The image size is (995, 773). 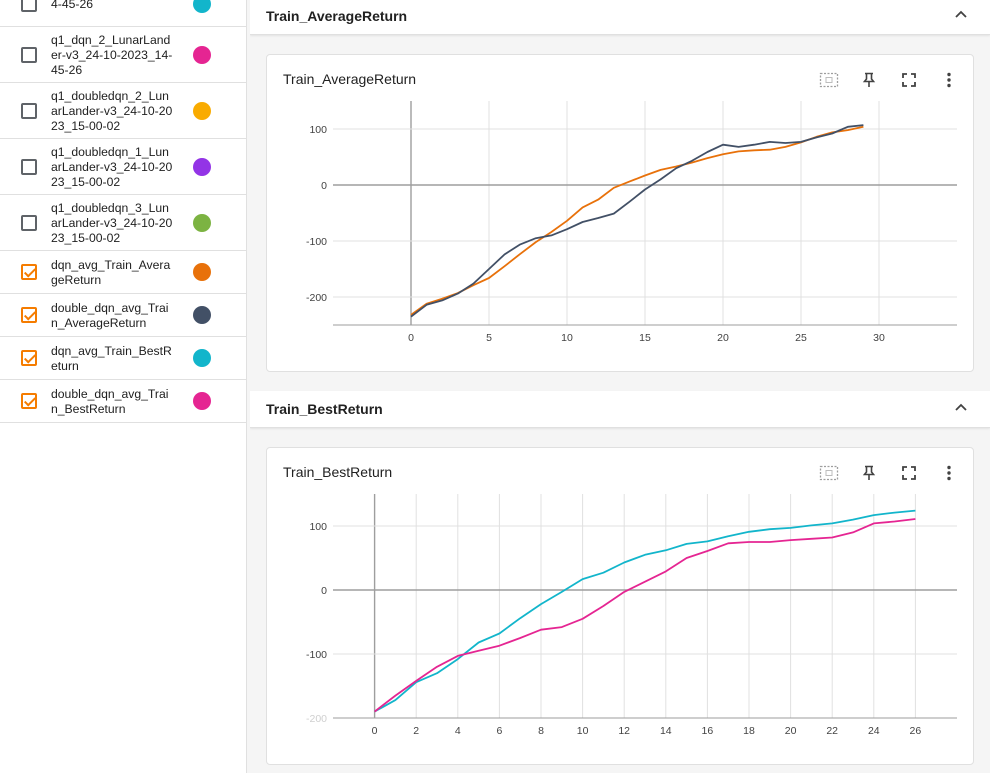 I want to click on x-tick-label: 25, so click(x=801, y=338).